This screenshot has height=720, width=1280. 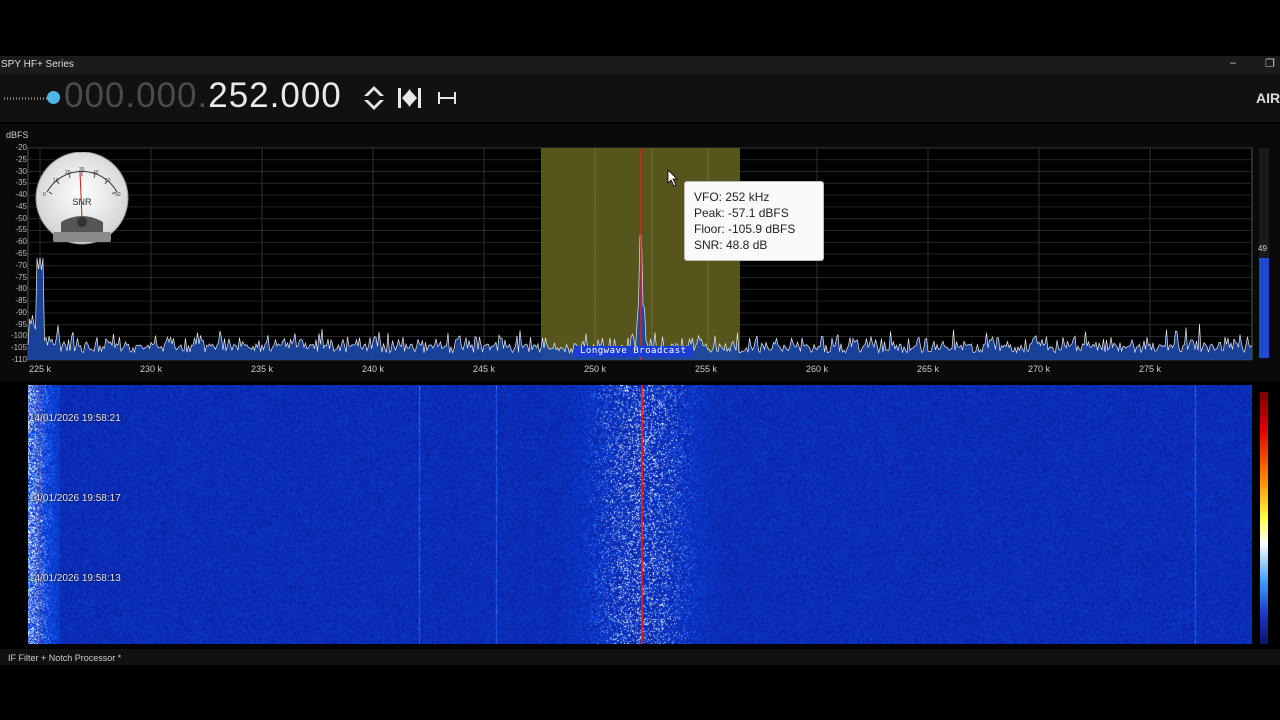 What do you see at coordinates (1233, 63) in the screenshot?
I see `minimize-button: –` at bounding box center [1233, 63].